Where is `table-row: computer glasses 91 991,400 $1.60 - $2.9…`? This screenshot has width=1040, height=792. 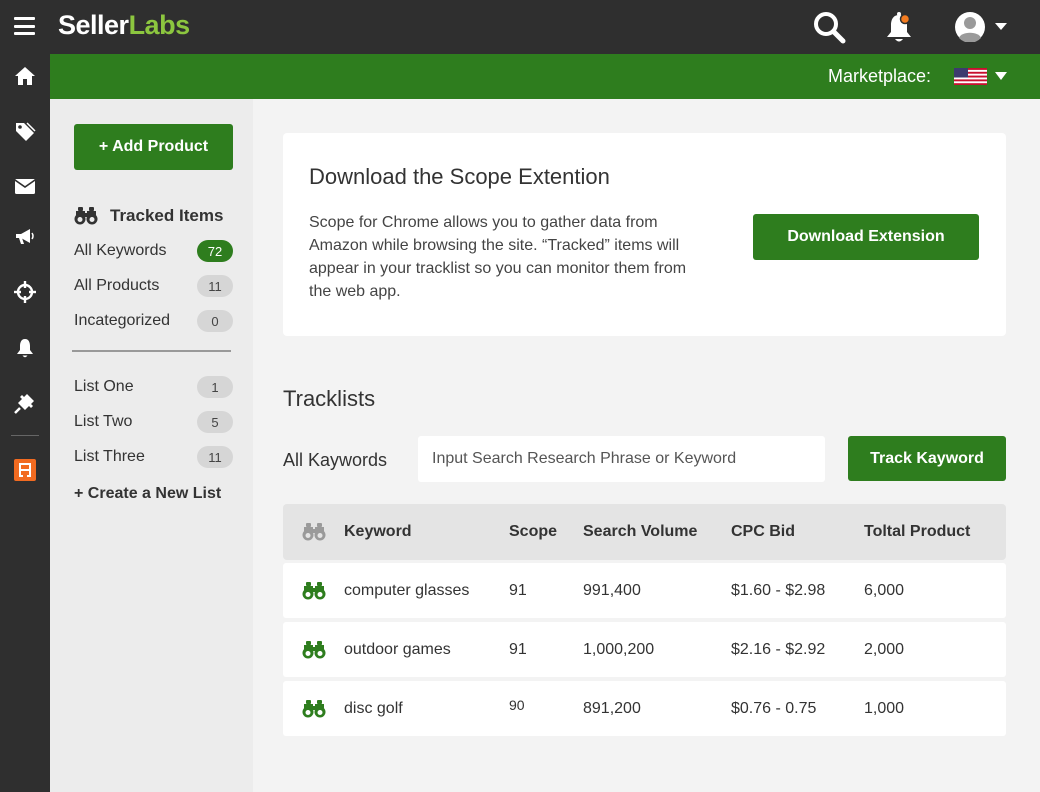 table-row: computer glasses 91 991,400 $1.60 - $2.9… is located at coordinates (644, 590).